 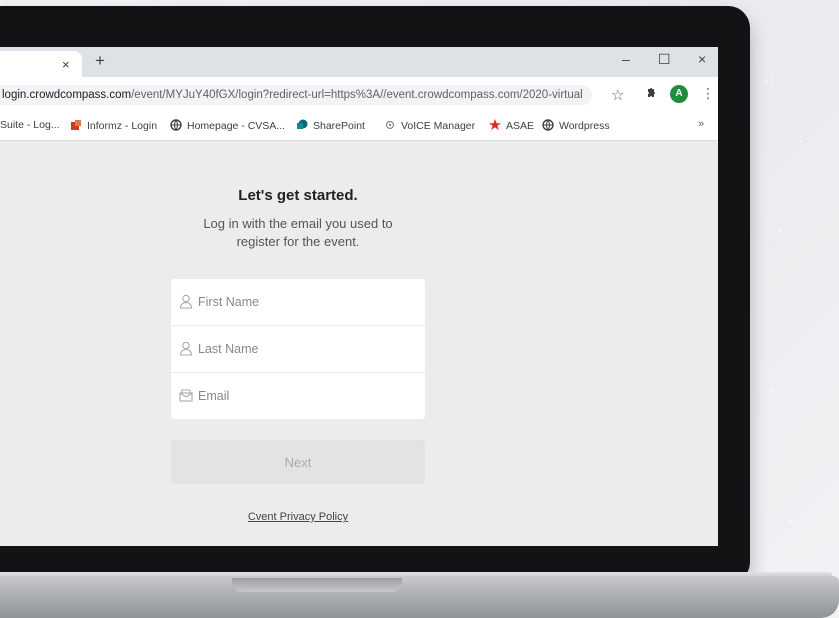 What do you see at coordinates (390, 125) in the screenshot?
I see `gear-icon` at bounding box center [390, 125].